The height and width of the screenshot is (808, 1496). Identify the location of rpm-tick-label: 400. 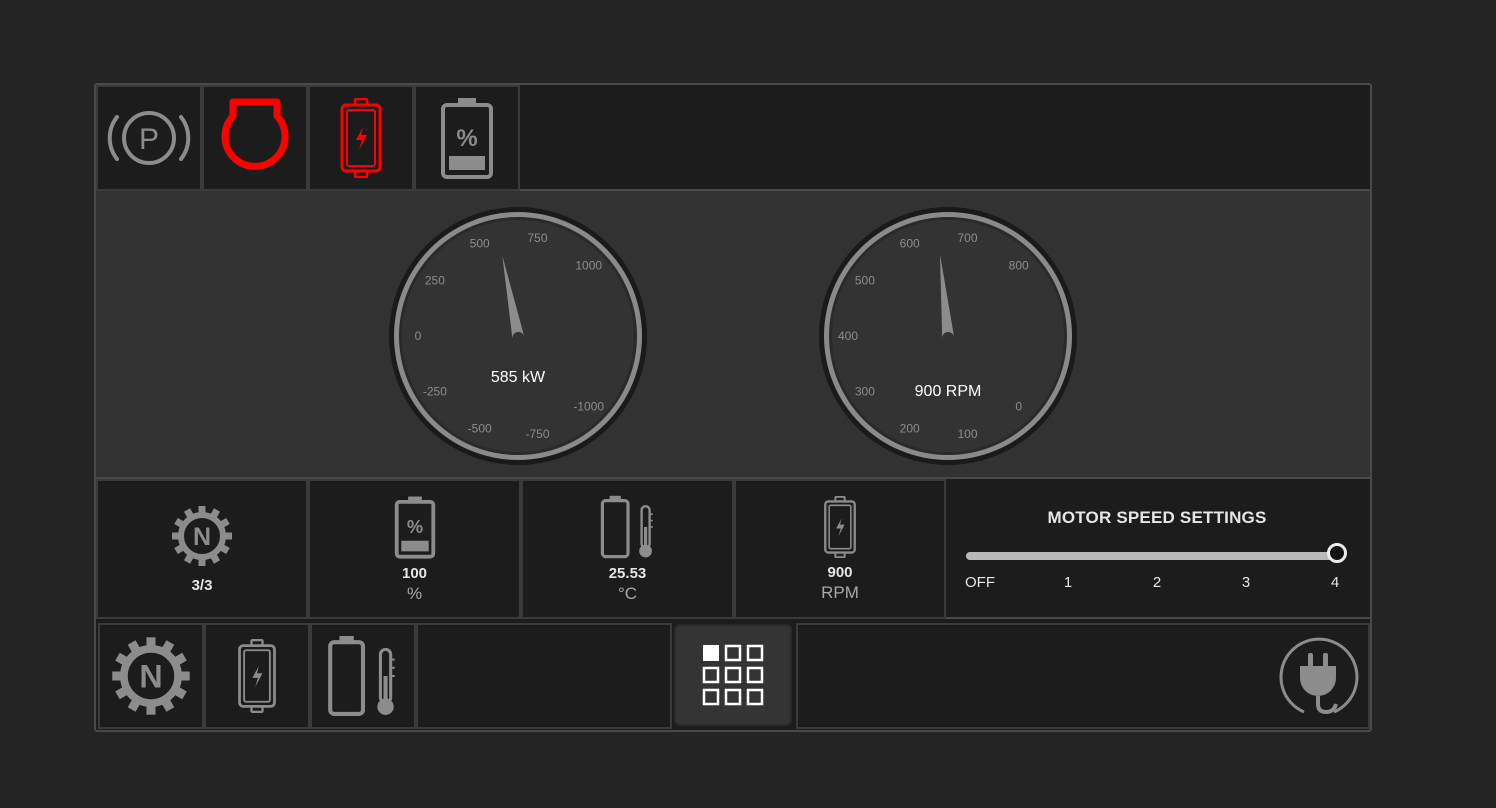
(848, 336).